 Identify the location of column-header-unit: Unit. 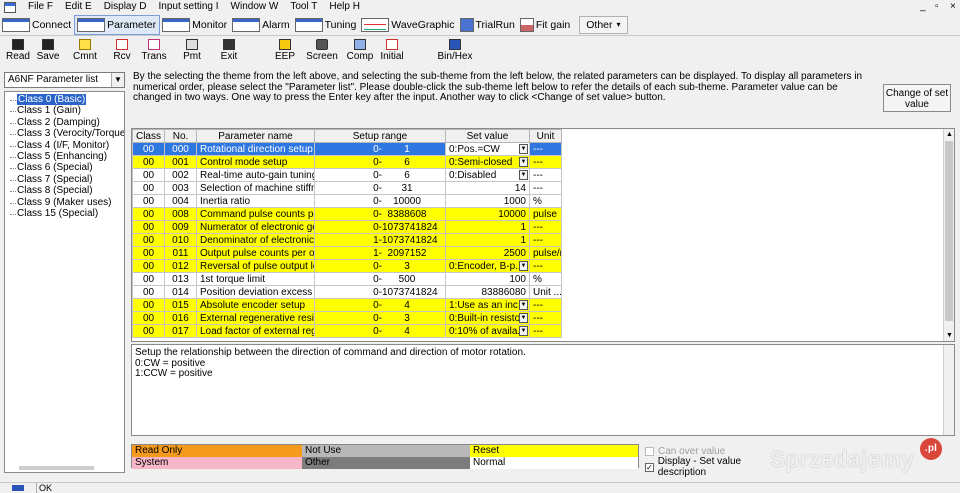
(545, 136).